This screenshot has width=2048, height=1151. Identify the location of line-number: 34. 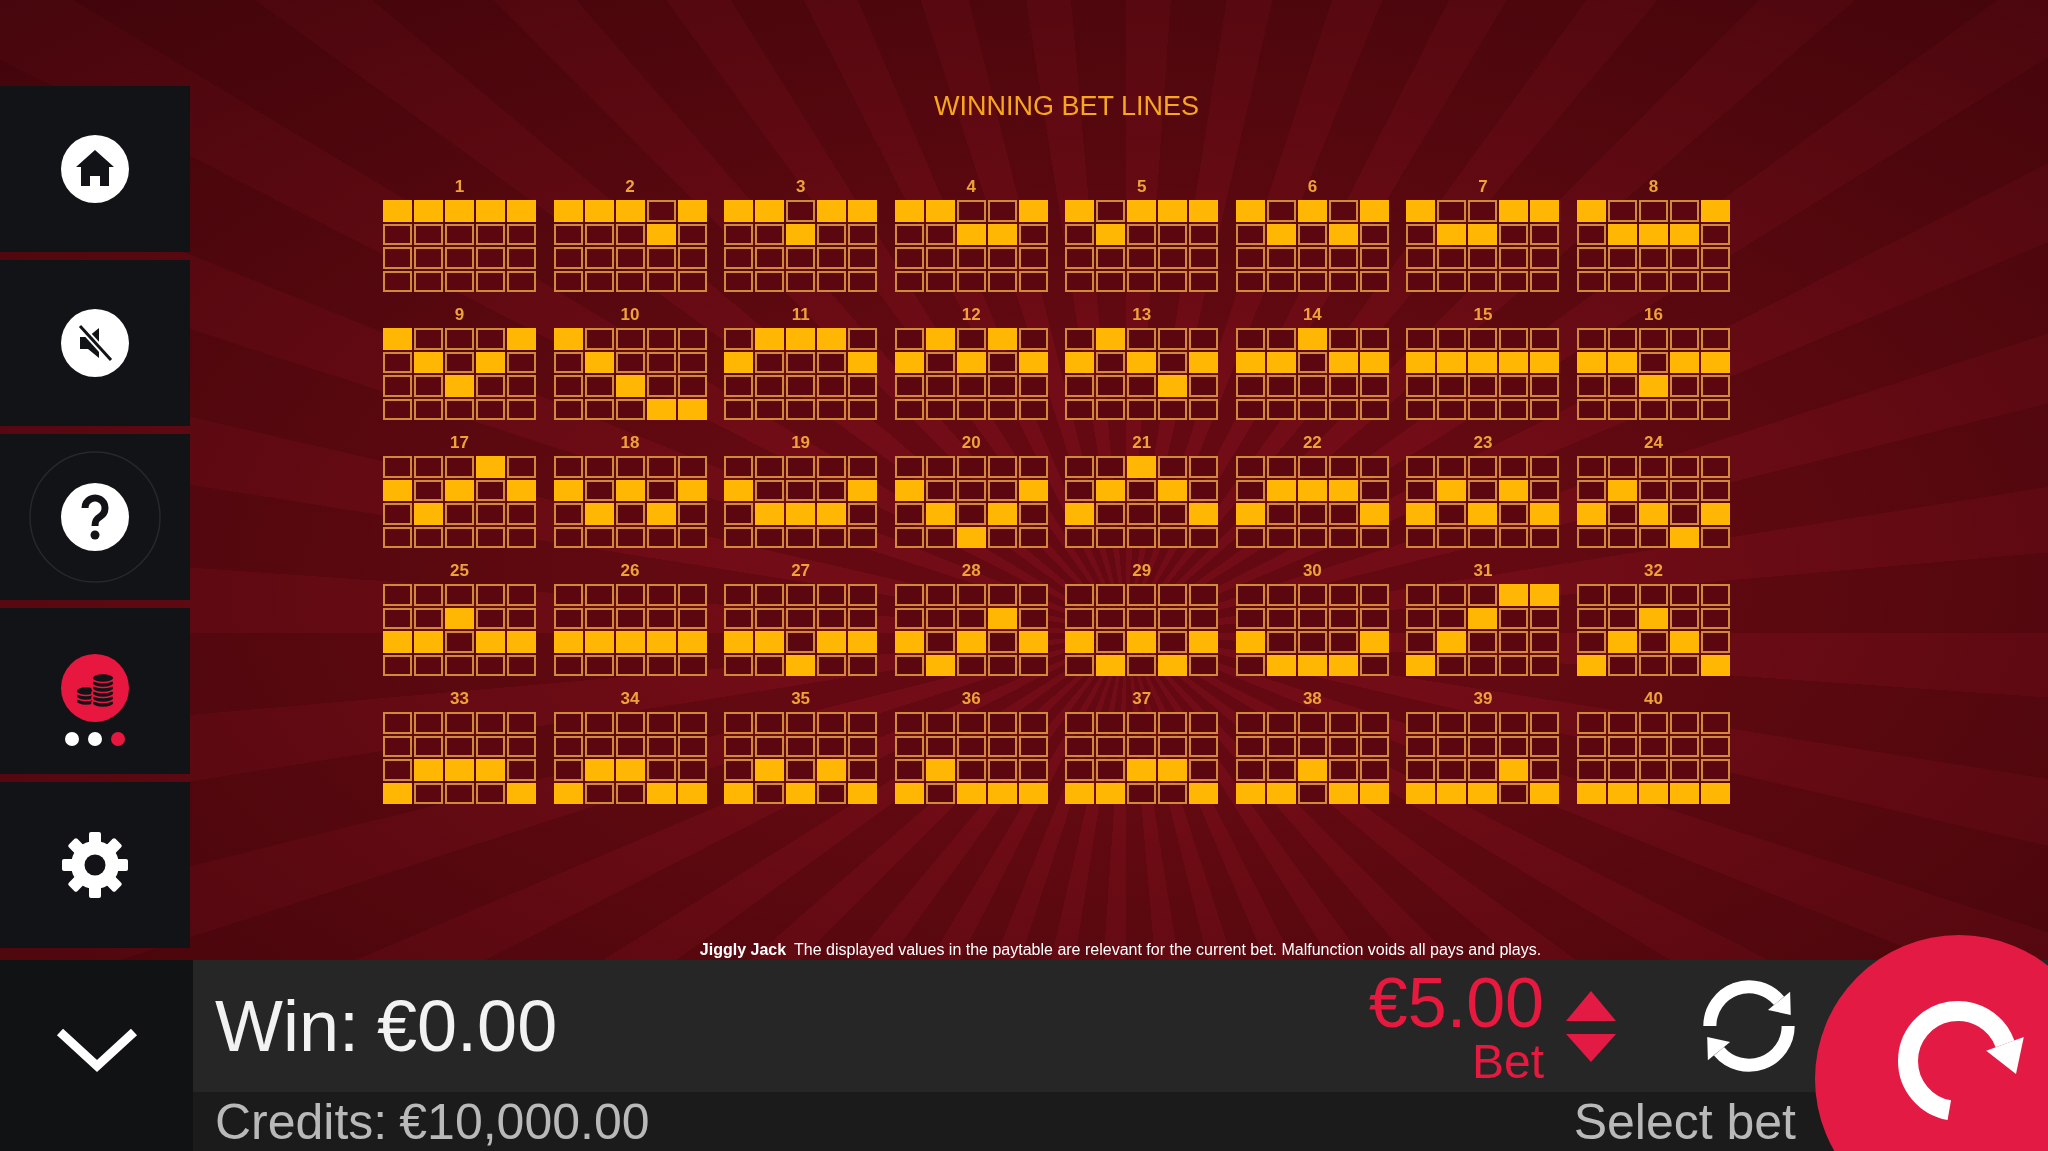
(630, 699).